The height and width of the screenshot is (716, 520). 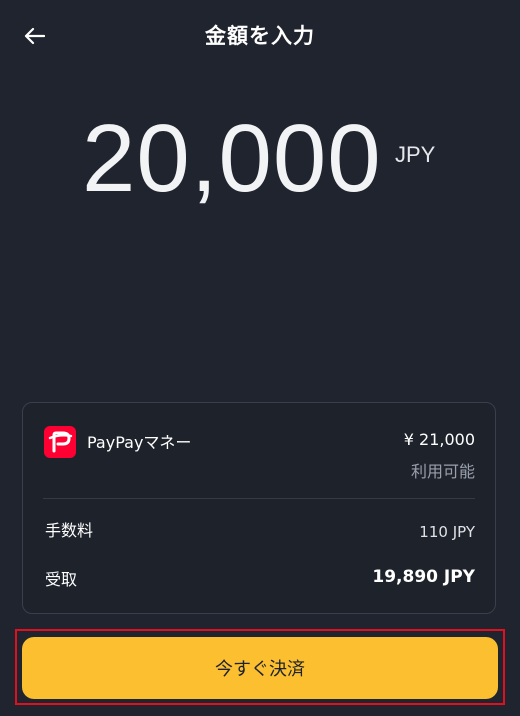 What do you see at coordinates (423, 577) in the screenshot?
I see `received-value: 19,890 JPY` at bounding box center [423, 577].